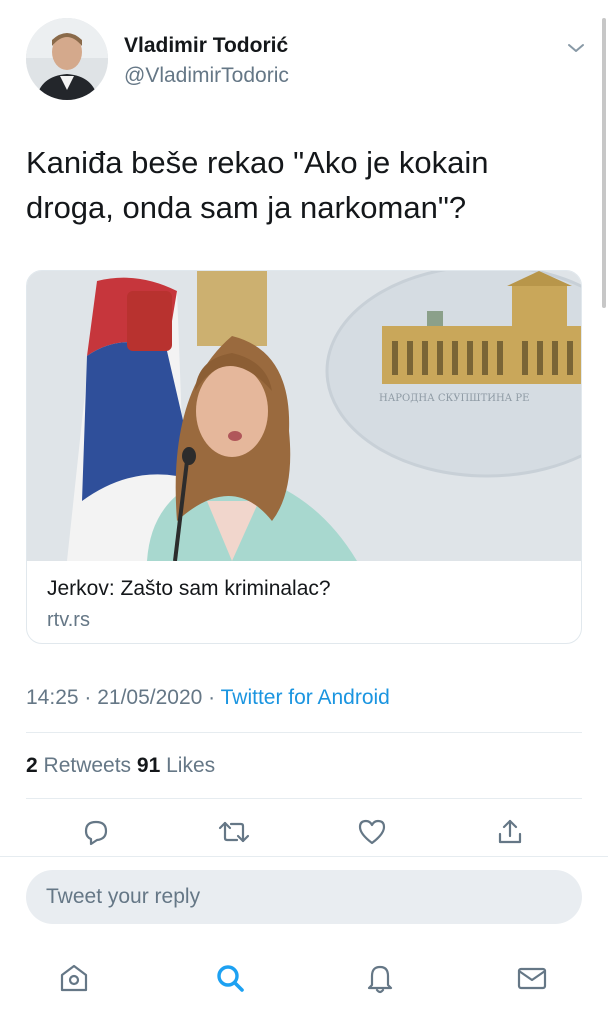 The height and width of the screenshot is (1024, 608). What do you see at coordinates (304, 897) in the screenshot?
I see `reply-input: Tweet your reply` at bounding box center [304, 897].